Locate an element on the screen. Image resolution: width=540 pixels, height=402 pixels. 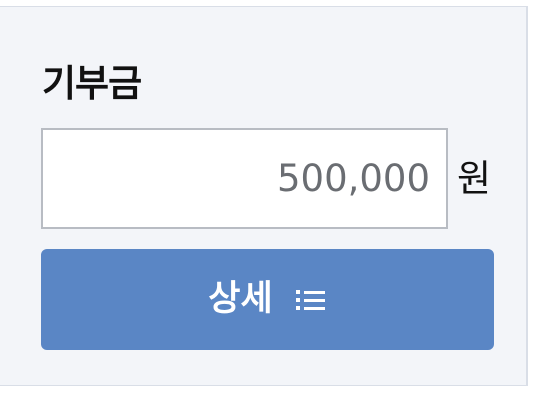
currency-unit: 원 is located at coordinates (474, 178).